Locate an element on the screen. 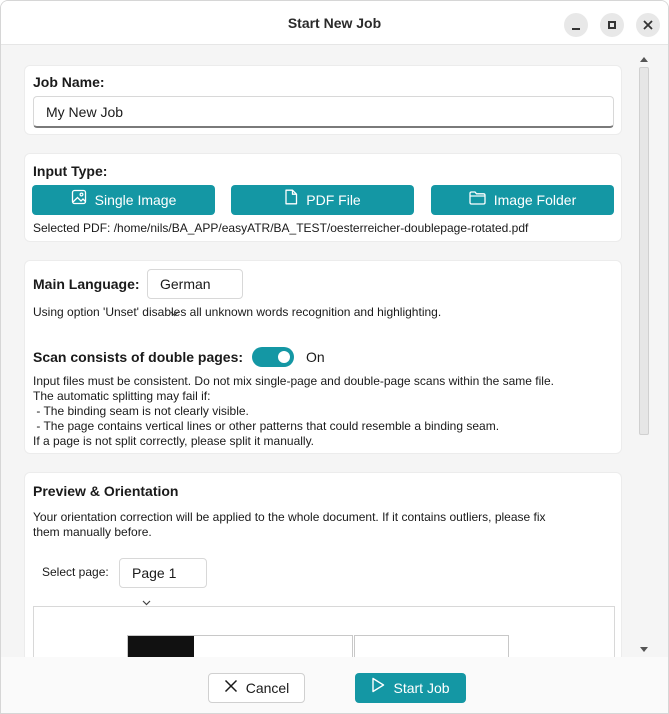 The height and width of the screenshot is (714, 669). close-button is located at coordinates (648, 25).